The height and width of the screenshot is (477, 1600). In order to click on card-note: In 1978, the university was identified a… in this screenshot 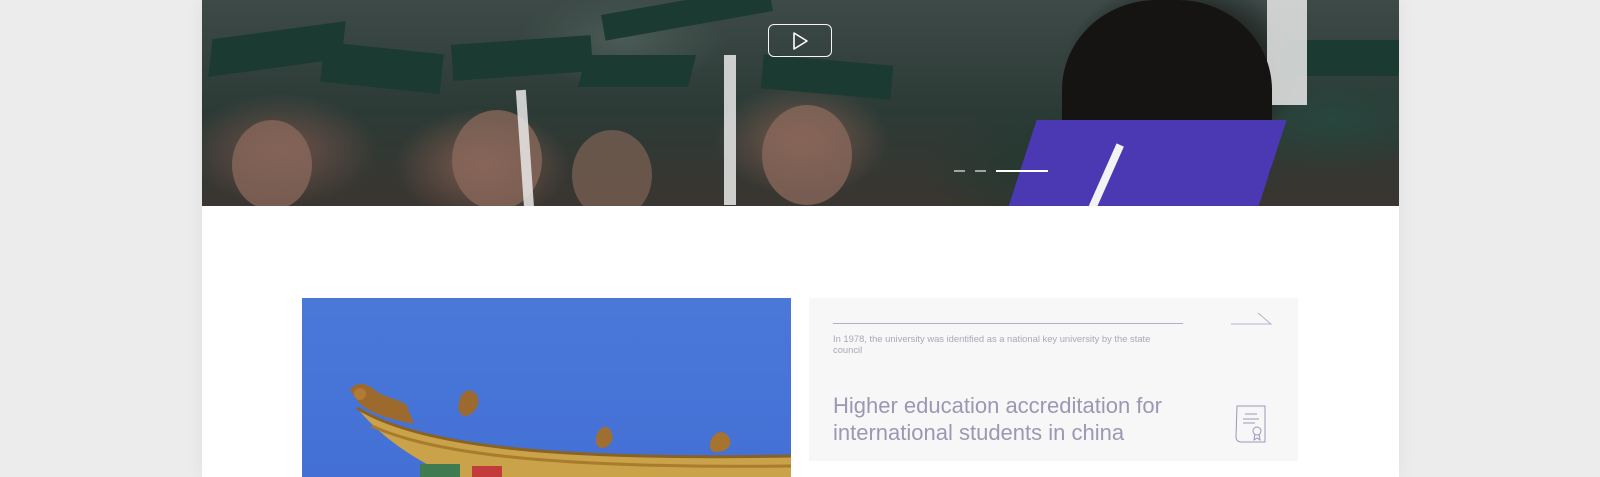, I will do `click(992, 344)`.